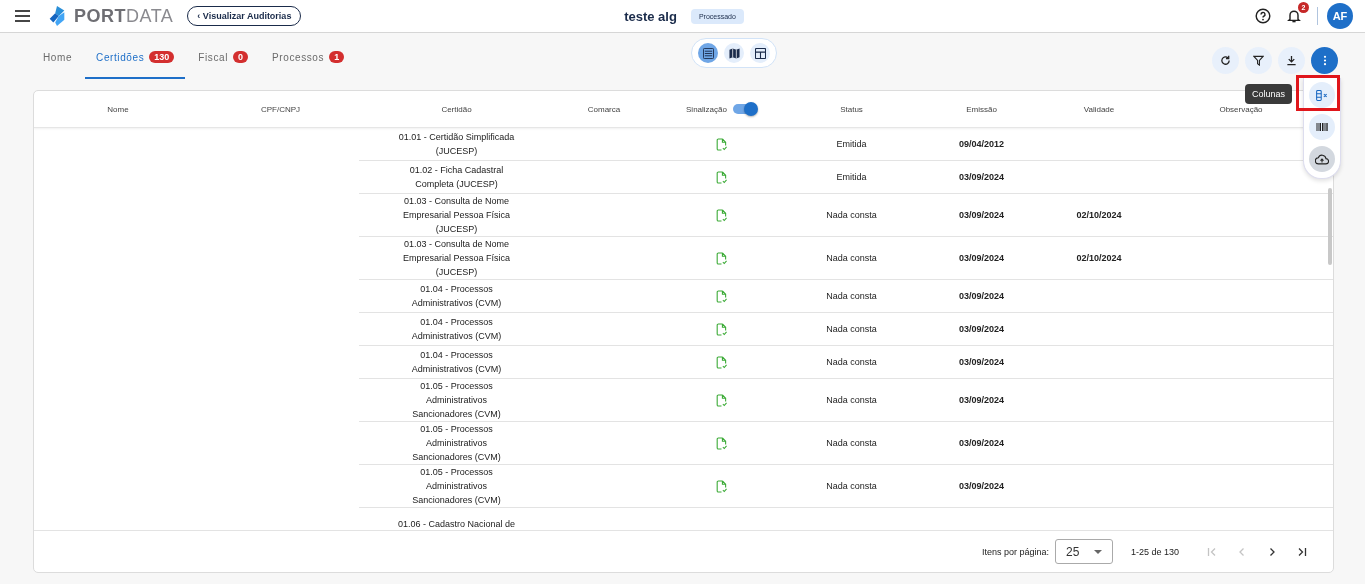  I want to click on page-size-label: Itens por página:, so click(1015, 551).